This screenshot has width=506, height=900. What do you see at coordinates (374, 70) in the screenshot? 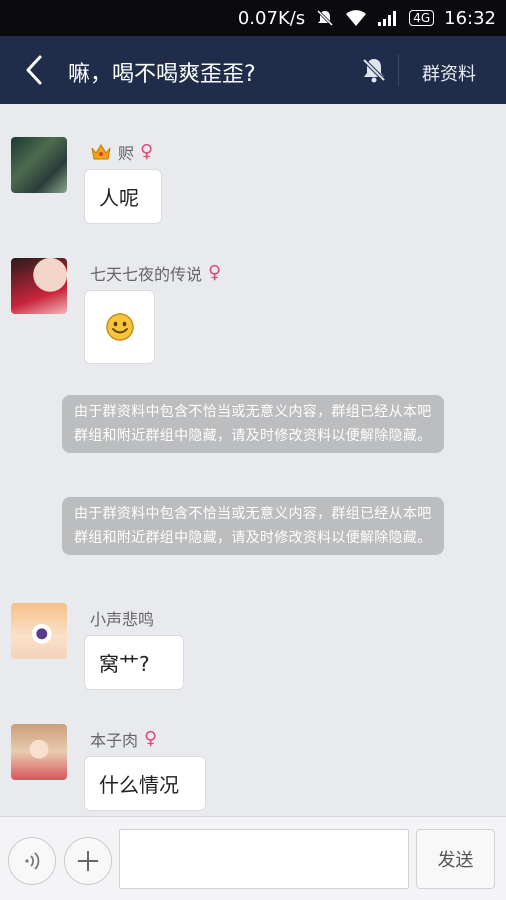
I see `bell-muted-icon` at bounding box center [374, 70].